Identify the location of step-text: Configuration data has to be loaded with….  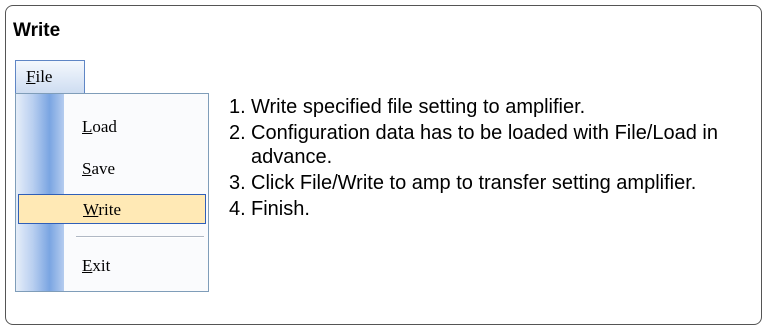
(484, 145).